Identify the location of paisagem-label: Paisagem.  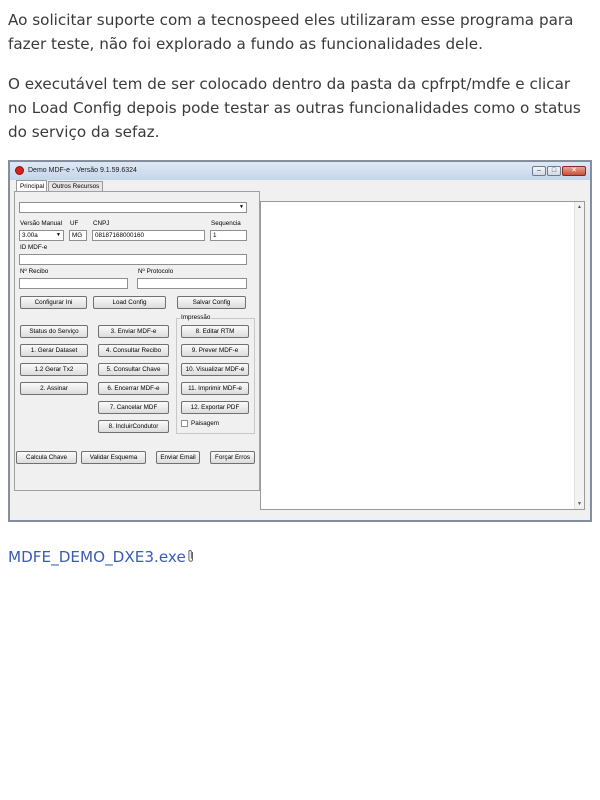
(205, 423).